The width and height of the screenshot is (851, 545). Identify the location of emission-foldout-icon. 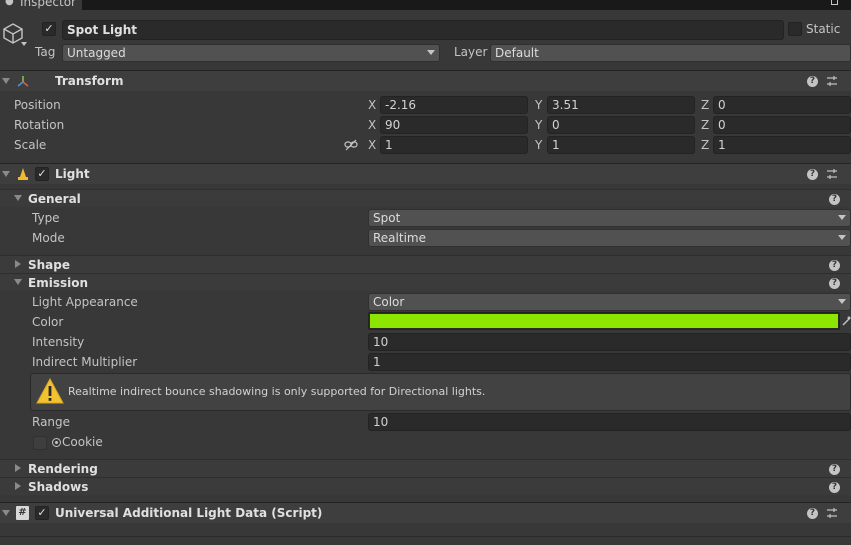
(18, 282).